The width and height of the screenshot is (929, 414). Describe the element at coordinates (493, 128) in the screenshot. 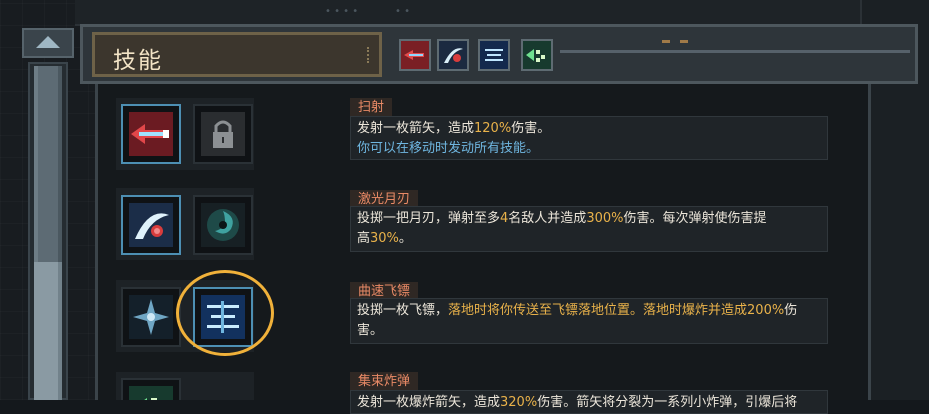

I see `desc-value: 120%` at that location.